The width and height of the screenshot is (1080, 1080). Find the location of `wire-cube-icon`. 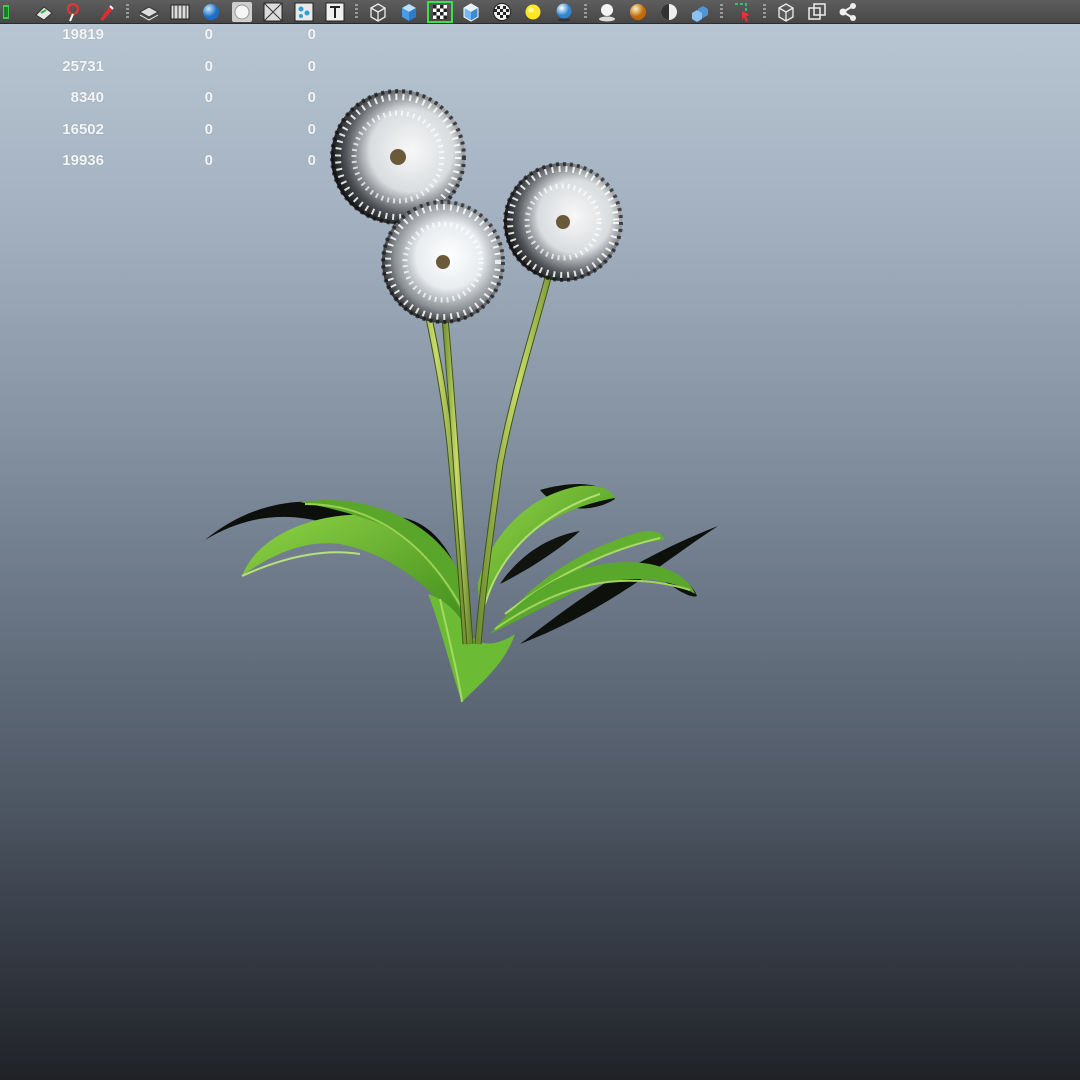

wire-cube-icon is located at coordinates (378, 12).